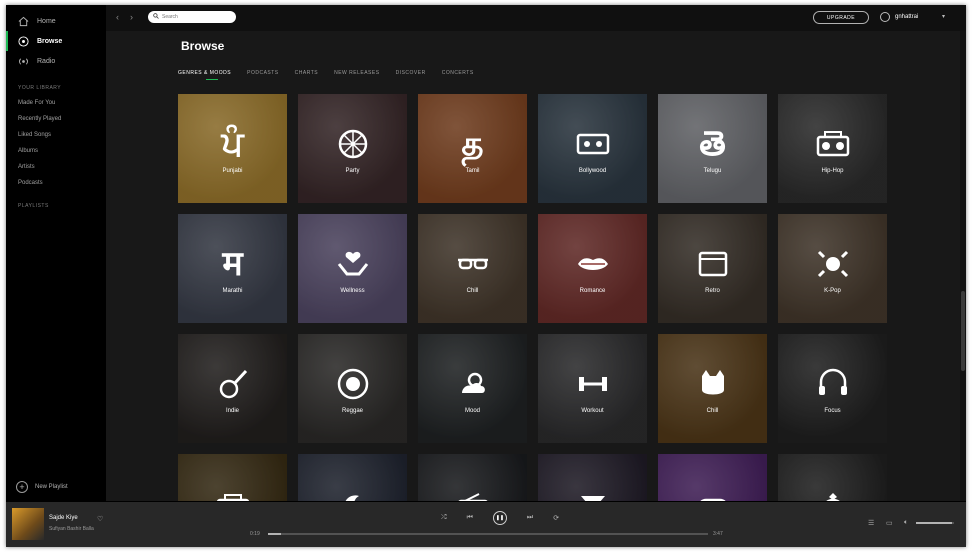  I want to click on album-cover, so click(28, 524).